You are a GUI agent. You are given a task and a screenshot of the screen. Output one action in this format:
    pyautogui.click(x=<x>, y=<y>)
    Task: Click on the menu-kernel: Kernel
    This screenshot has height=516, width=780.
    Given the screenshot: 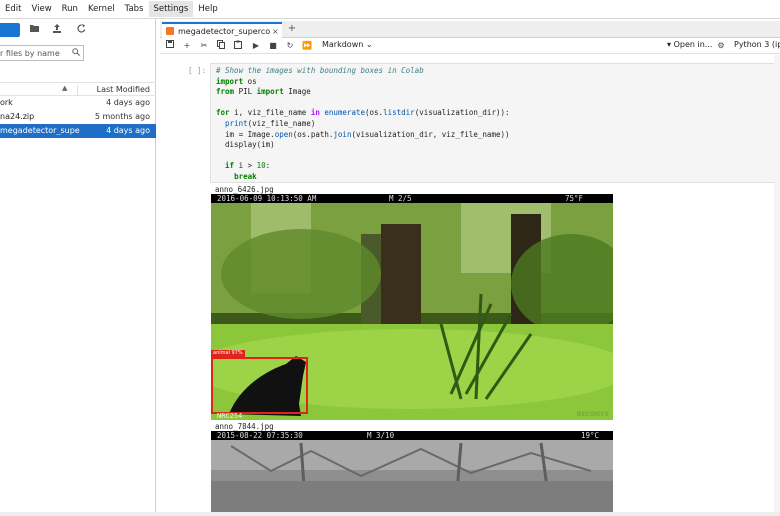 What is the action you would take?
    pyautogui.click(x=101, y=9)
    